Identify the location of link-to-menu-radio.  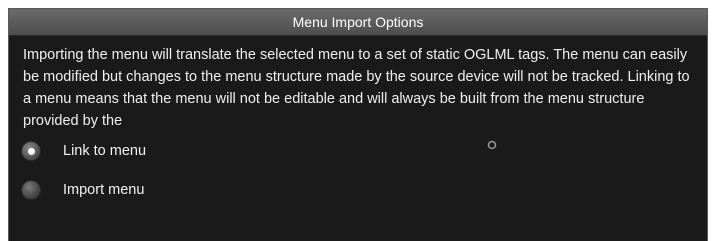
(31, 151).